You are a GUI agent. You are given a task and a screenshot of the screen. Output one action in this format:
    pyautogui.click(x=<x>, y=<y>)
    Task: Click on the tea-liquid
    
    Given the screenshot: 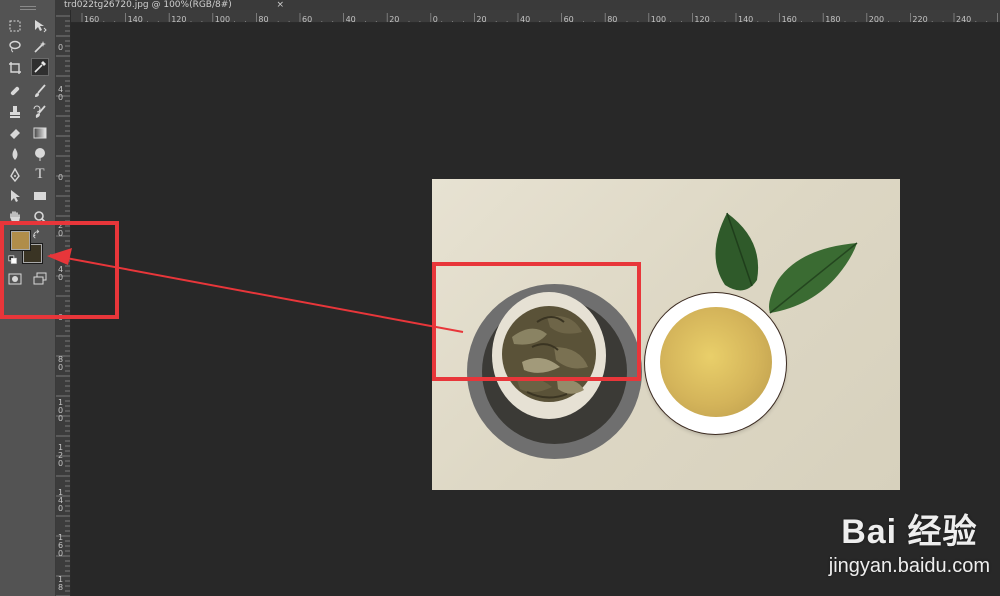 What is the action you would take?
    pyautogui.click(x=716, y=362)
    